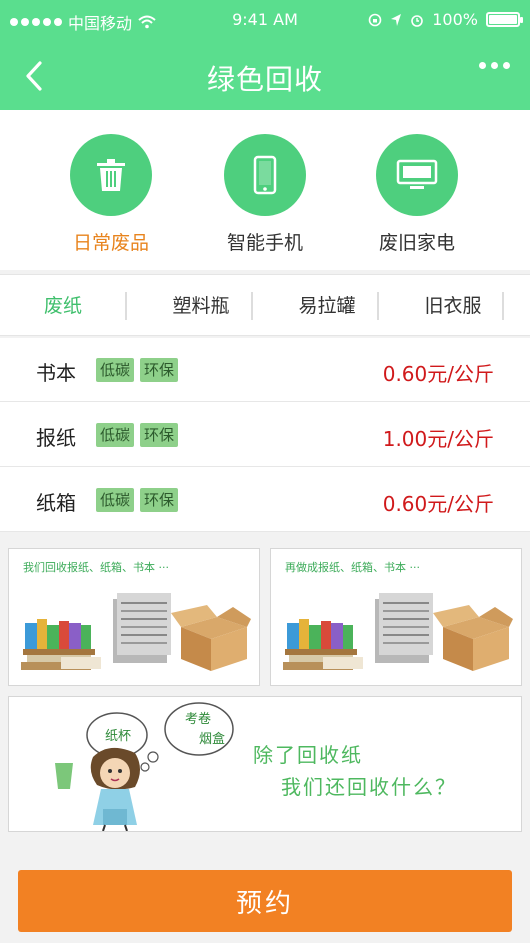 This screenshot has width=530, height=943. I want to click on monitor-icon, so click(417, 174).